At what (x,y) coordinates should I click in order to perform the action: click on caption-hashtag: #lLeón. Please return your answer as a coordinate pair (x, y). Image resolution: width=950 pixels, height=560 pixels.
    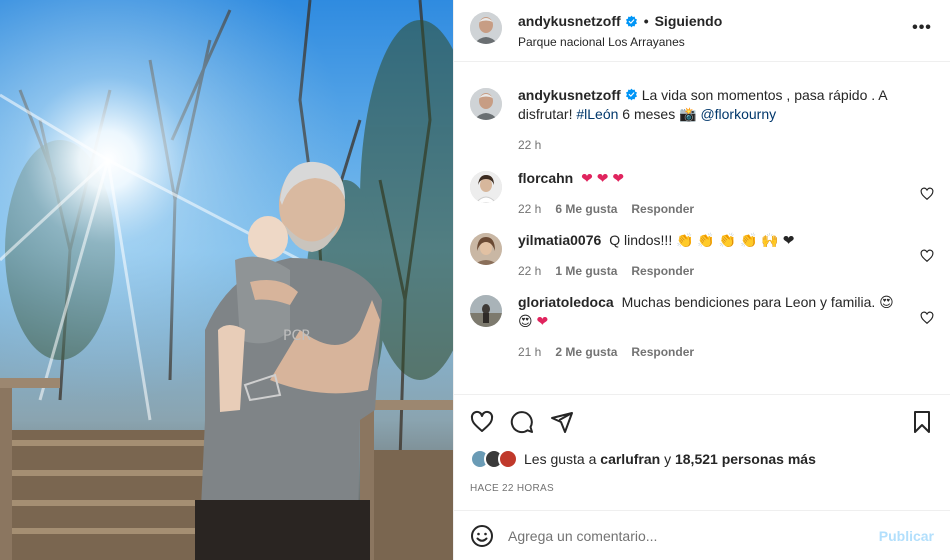
    Looking at the image, I should click on (597, 114).